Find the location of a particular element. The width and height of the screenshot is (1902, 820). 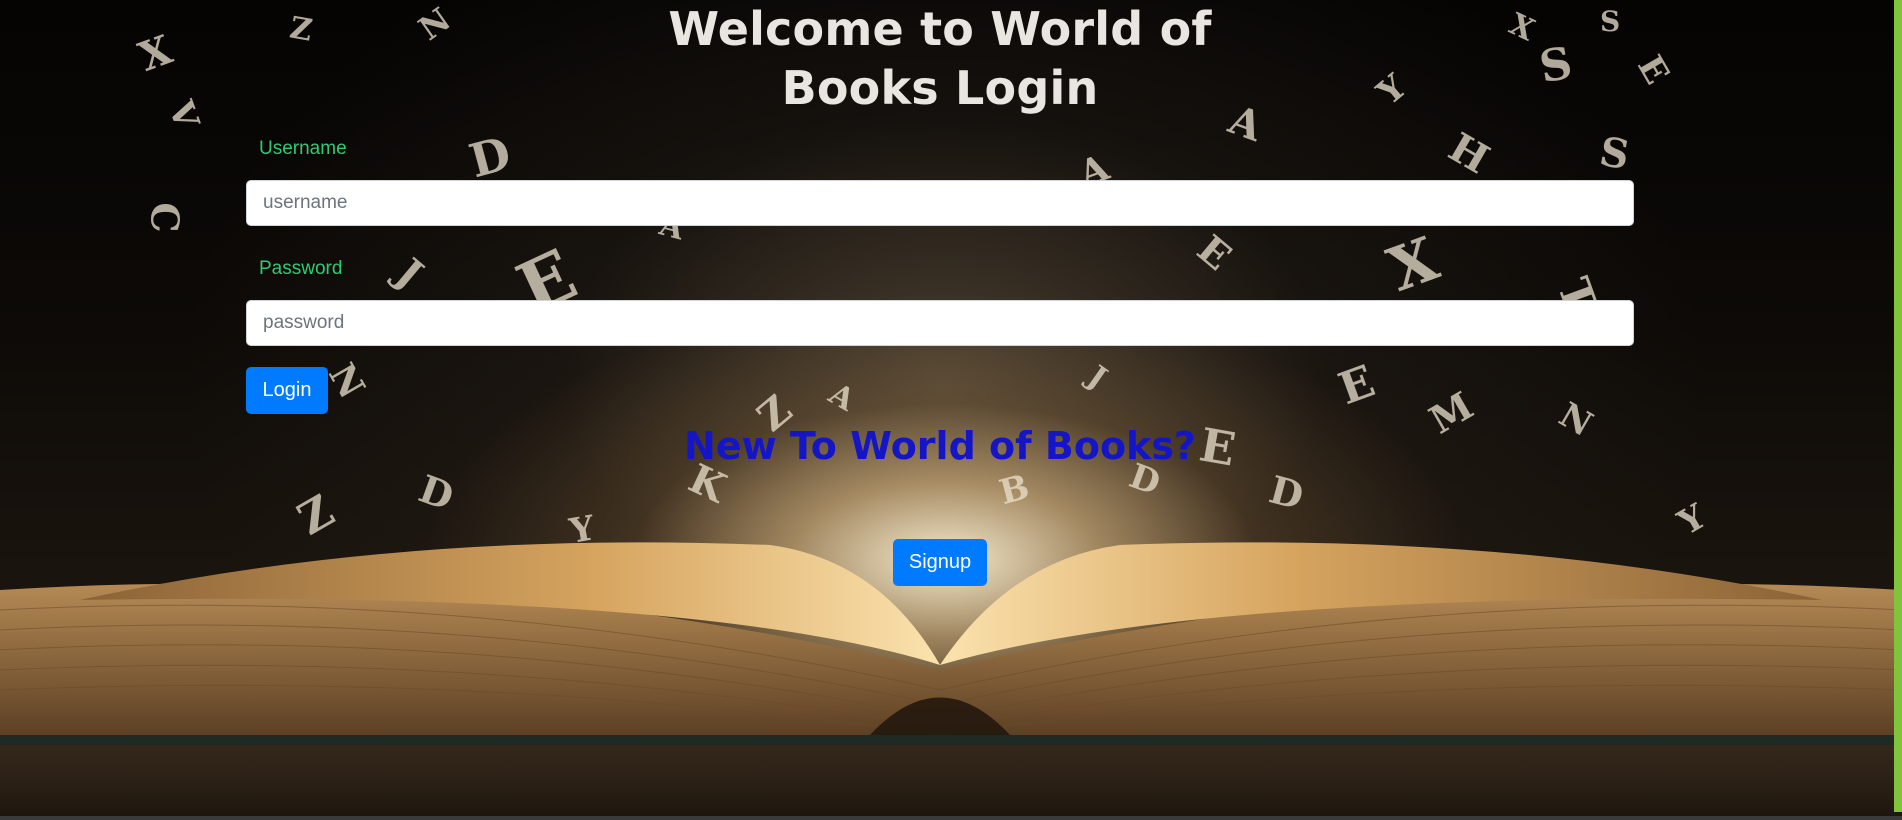

password-input is located at coordinates (940, 323).